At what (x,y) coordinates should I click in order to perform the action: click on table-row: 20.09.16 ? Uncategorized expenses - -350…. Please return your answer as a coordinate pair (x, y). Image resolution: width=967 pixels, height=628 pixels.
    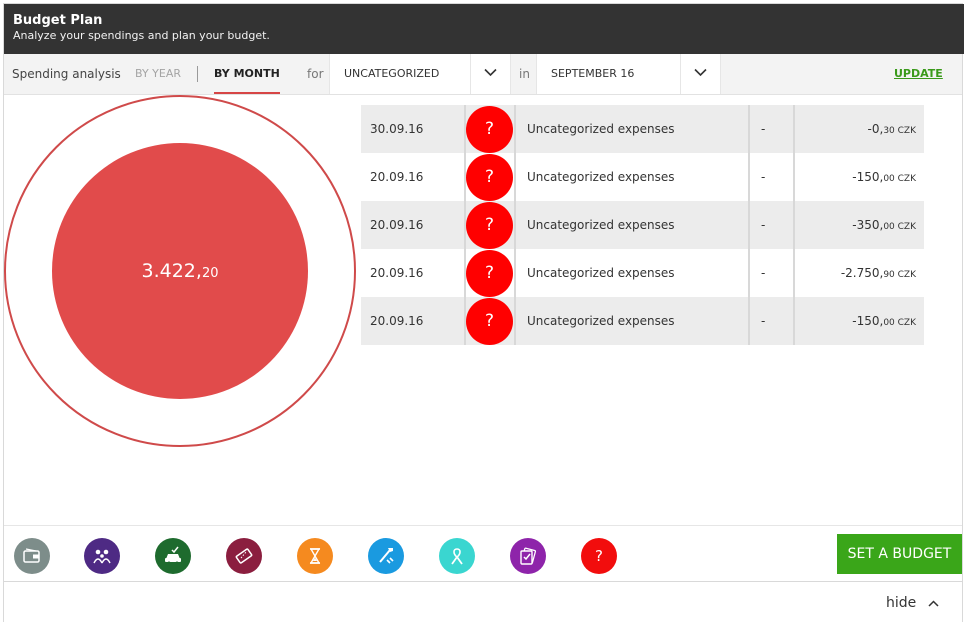
    Looking at the image, I should click on (642, 225).